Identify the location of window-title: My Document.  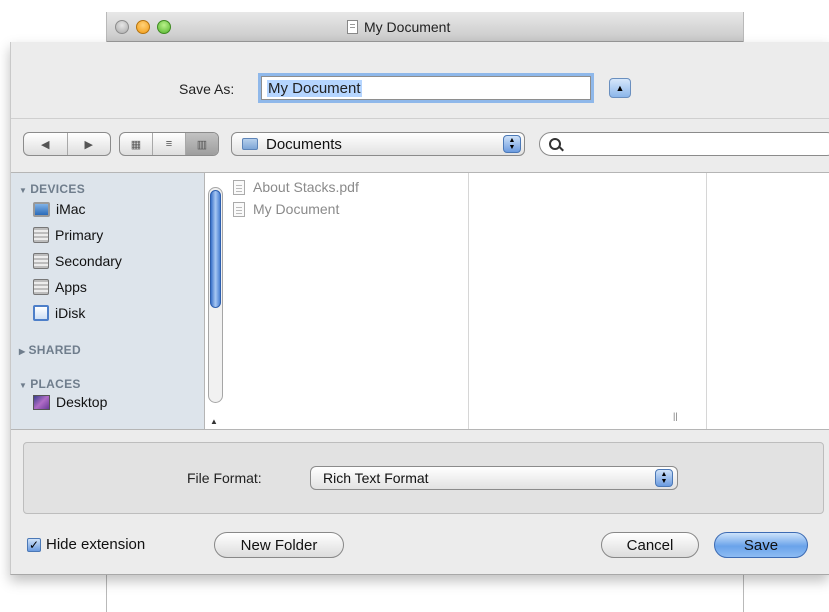
(398, 27).